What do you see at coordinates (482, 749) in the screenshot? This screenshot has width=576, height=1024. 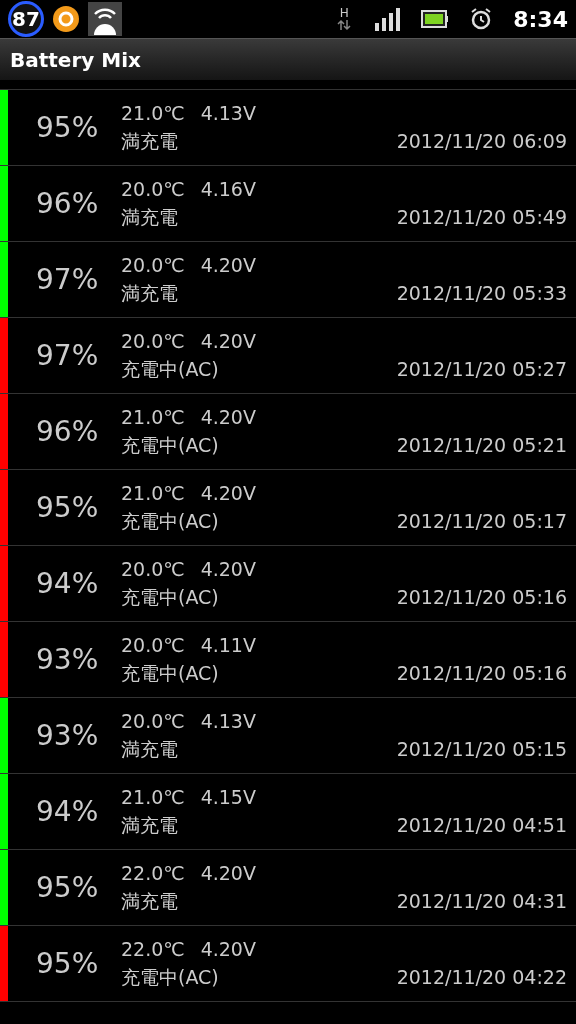 I see `timestamp: 2012/11/20 05:15` at bounding box center [482, 749].